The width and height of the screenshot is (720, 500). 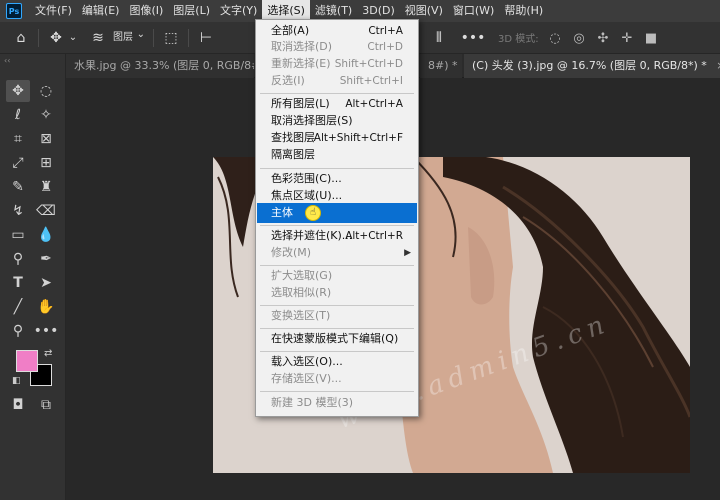 I want to click on menu-window: 窗口(W), so click(x=473, y=11).